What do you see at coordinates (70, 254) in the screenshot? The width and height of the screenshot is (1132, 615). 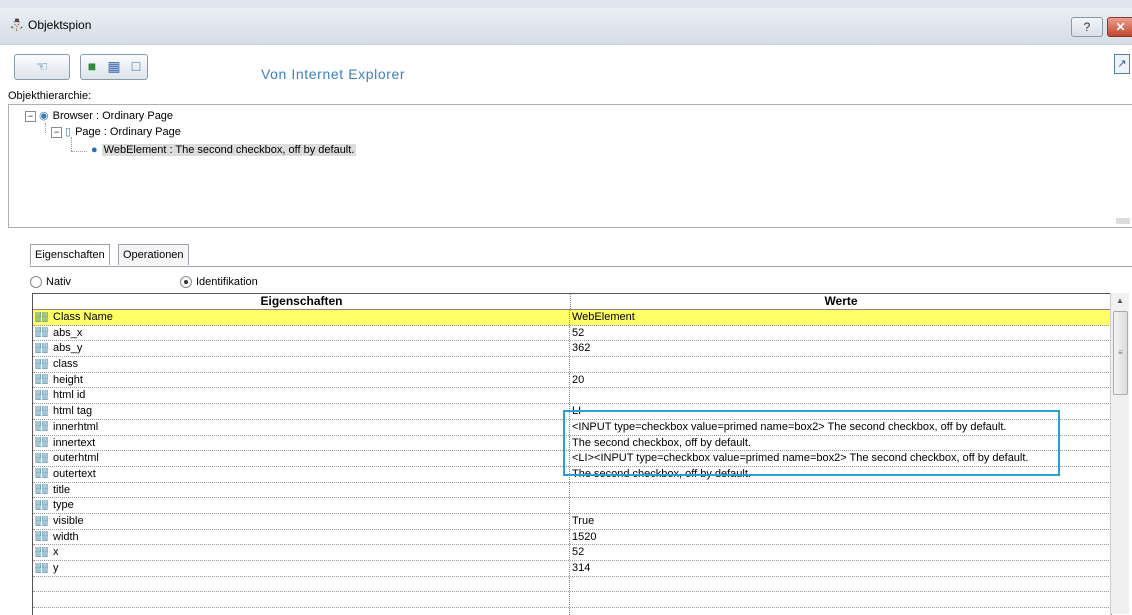 I see `tab-eigenschaften: Eigenschaften` at bounding box center [70, 254].